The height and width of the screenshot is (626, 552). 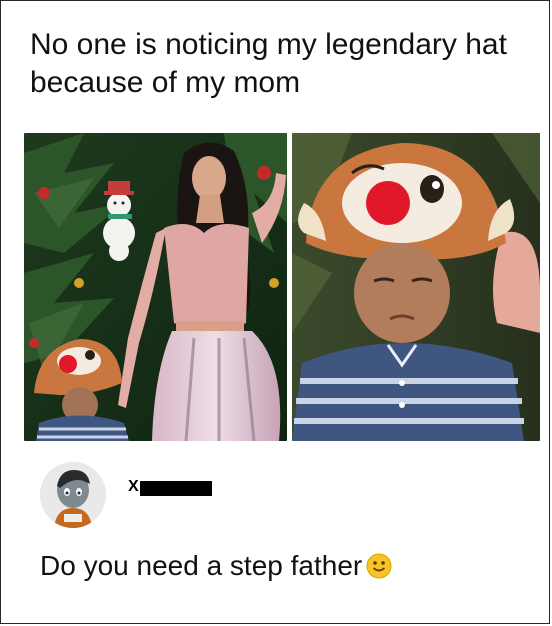 I want to click on comment-body: Do you need a step father, so click(x=201, y=565).